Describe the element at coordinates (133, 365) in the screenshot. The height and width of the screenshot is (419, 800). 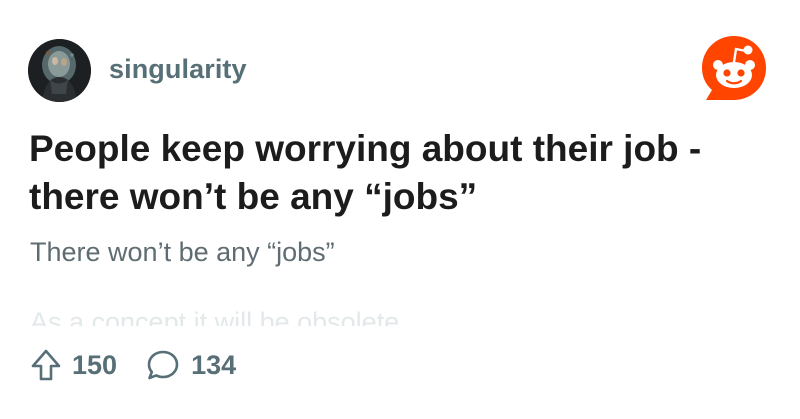
I see `post-actions: 150 134` at that location.